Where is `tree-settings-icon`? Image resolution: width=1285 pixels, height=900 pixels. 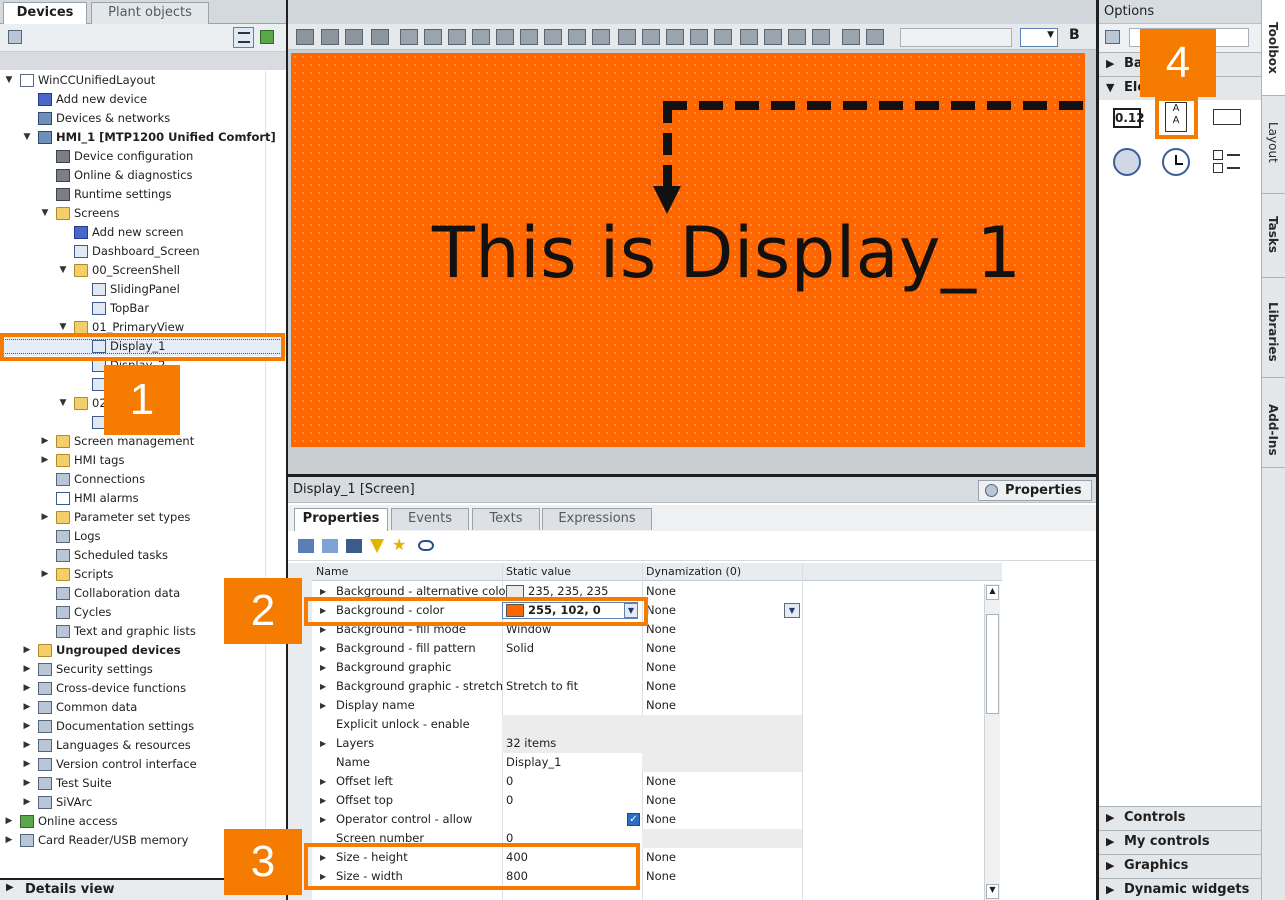
tree-settings-icon is located at coordinates (15, 37).